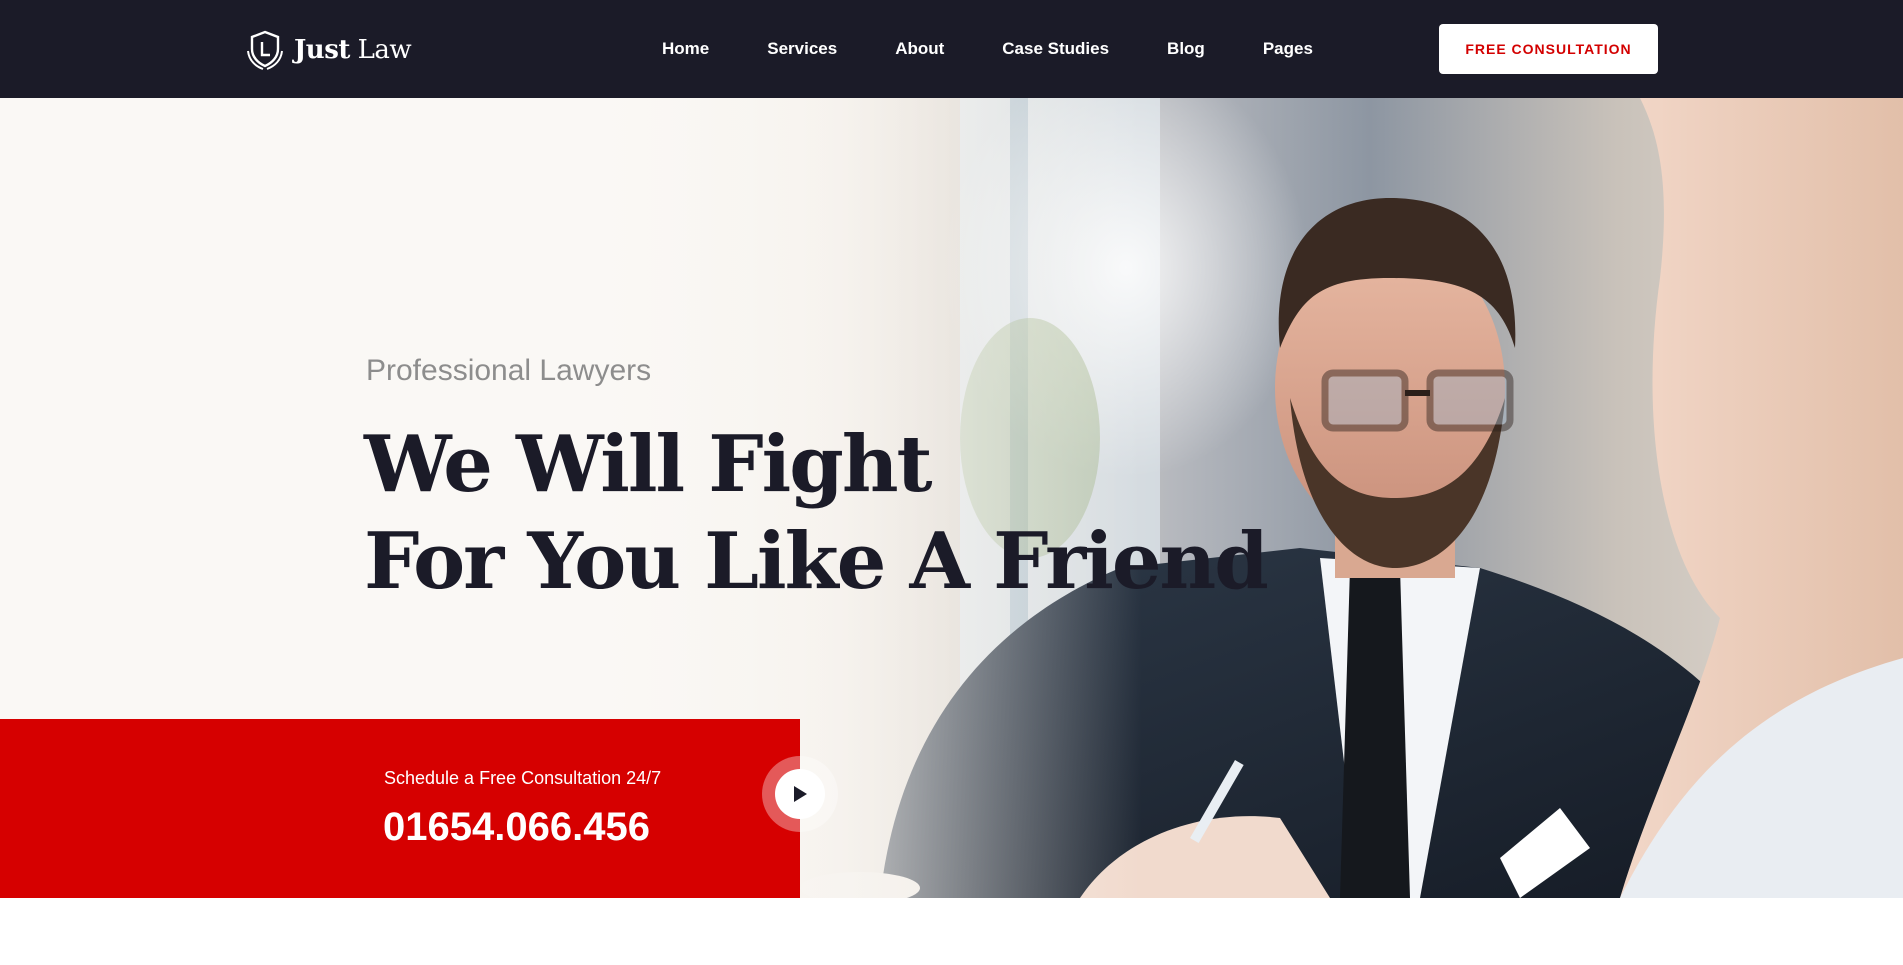 This screenshot has height=965, width=1903. What do you see at coordinates (802, 49) in the screenshot?
I see `nav-services: Services` at bounding box center [802, 49].